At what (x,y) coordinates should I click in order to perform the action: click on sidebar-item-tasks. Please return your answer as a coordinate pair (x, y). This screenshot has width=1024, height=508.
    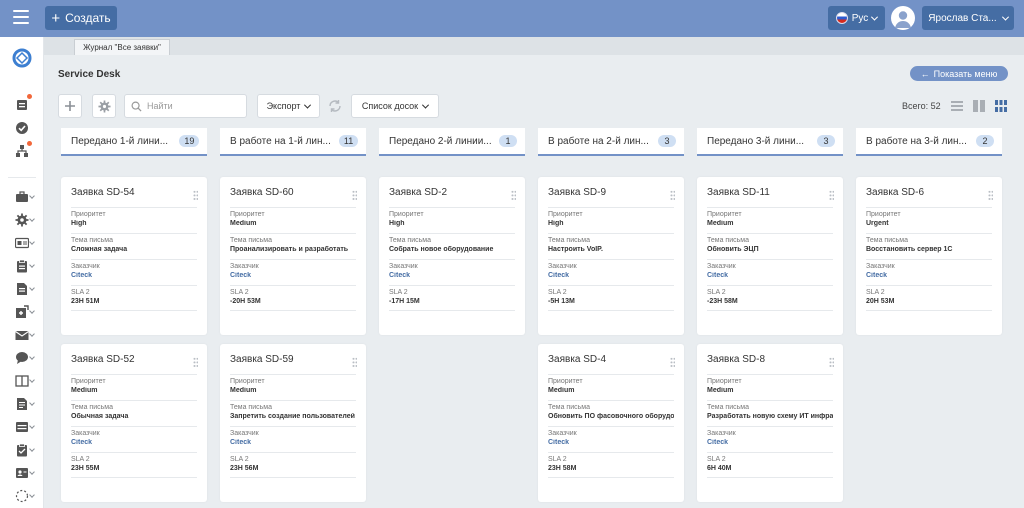
    Looking at the image, I should click on (22, 128).